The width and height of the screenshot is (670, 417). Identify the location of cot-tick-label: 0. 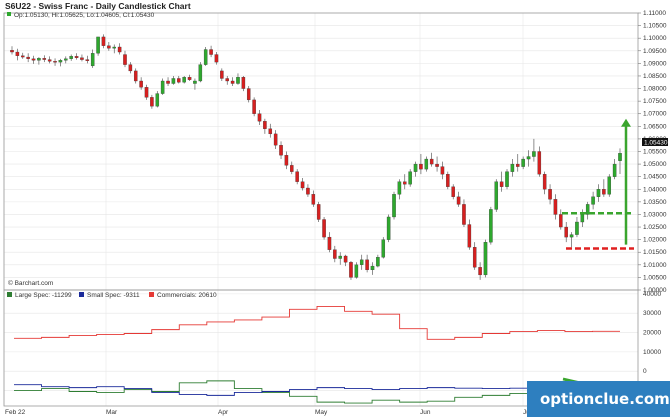
(645, 371).